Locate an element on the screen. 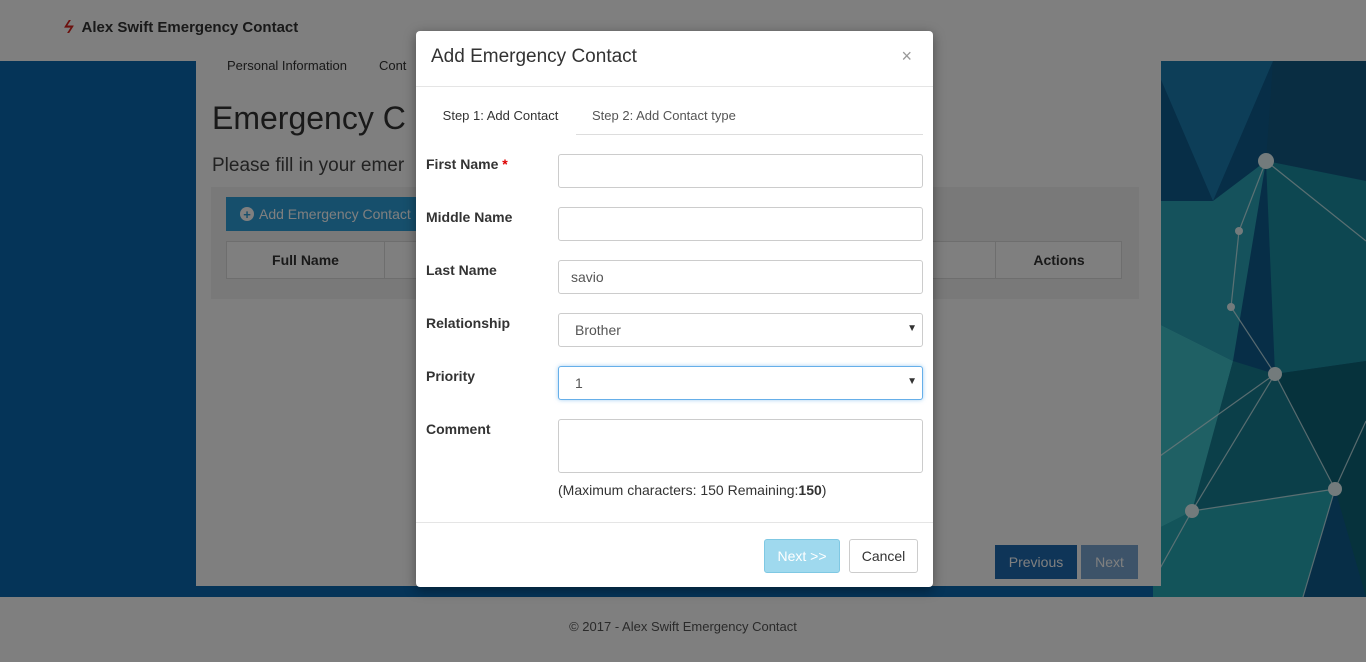 The width and height of the screenshot is (1366, 662). priority-select: 1 ▼ is located at coordinates (740, 383).